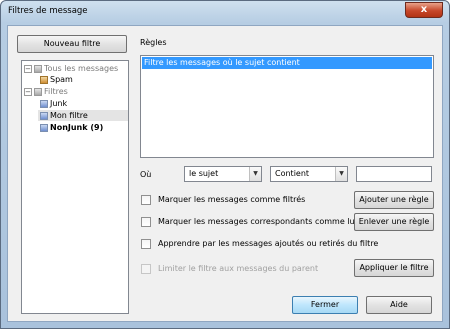  Describe the element at coordinates (146, 222) in the screenshot. I see `mark-read-checkbox` at that location.